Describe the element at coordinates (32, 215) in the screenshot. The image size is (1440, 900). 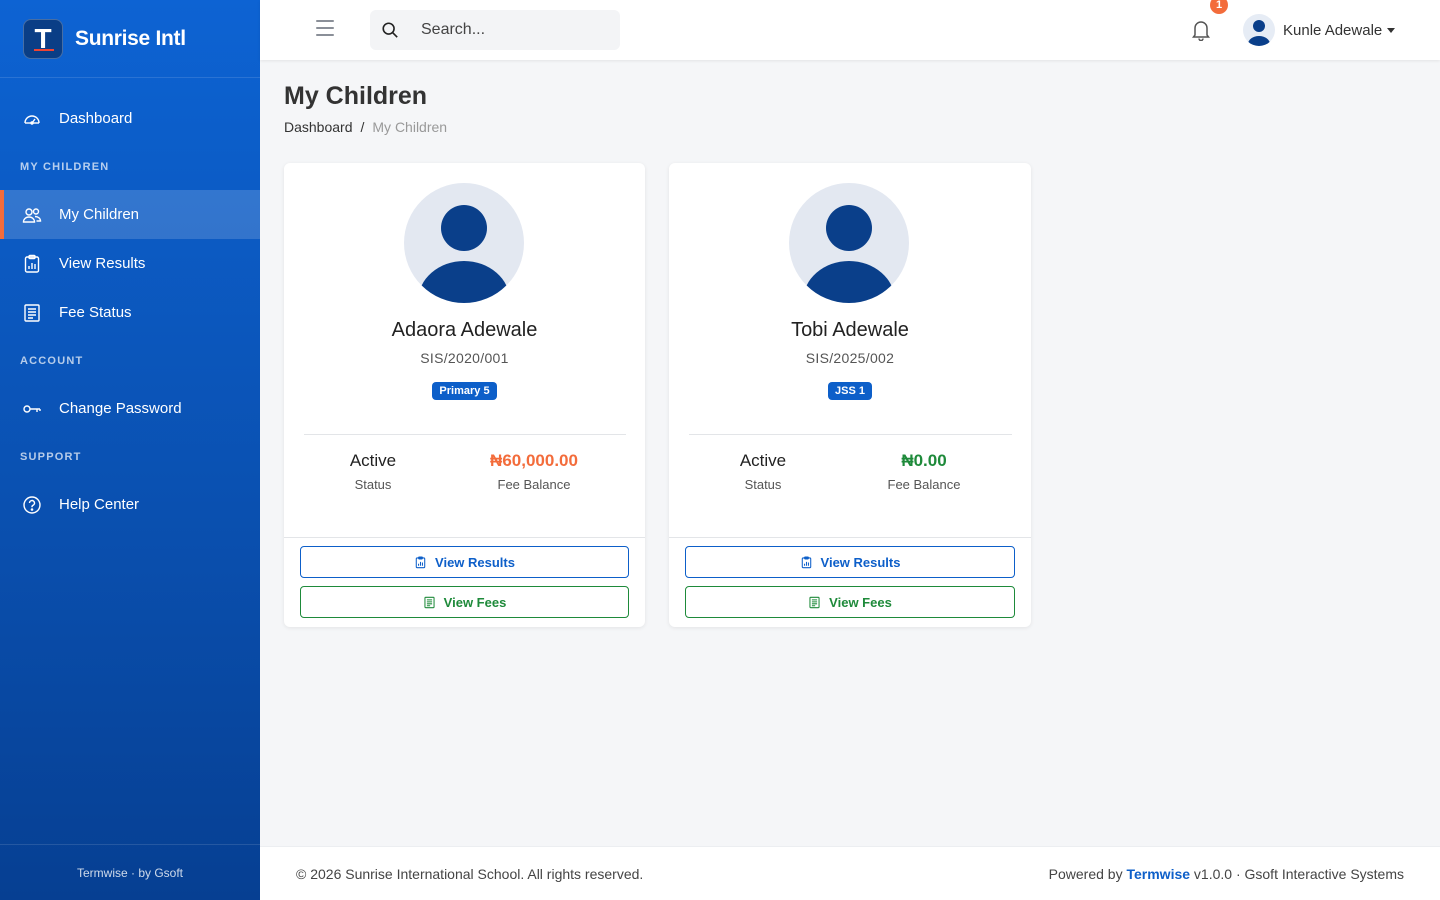
I see `users-icon` at that location.